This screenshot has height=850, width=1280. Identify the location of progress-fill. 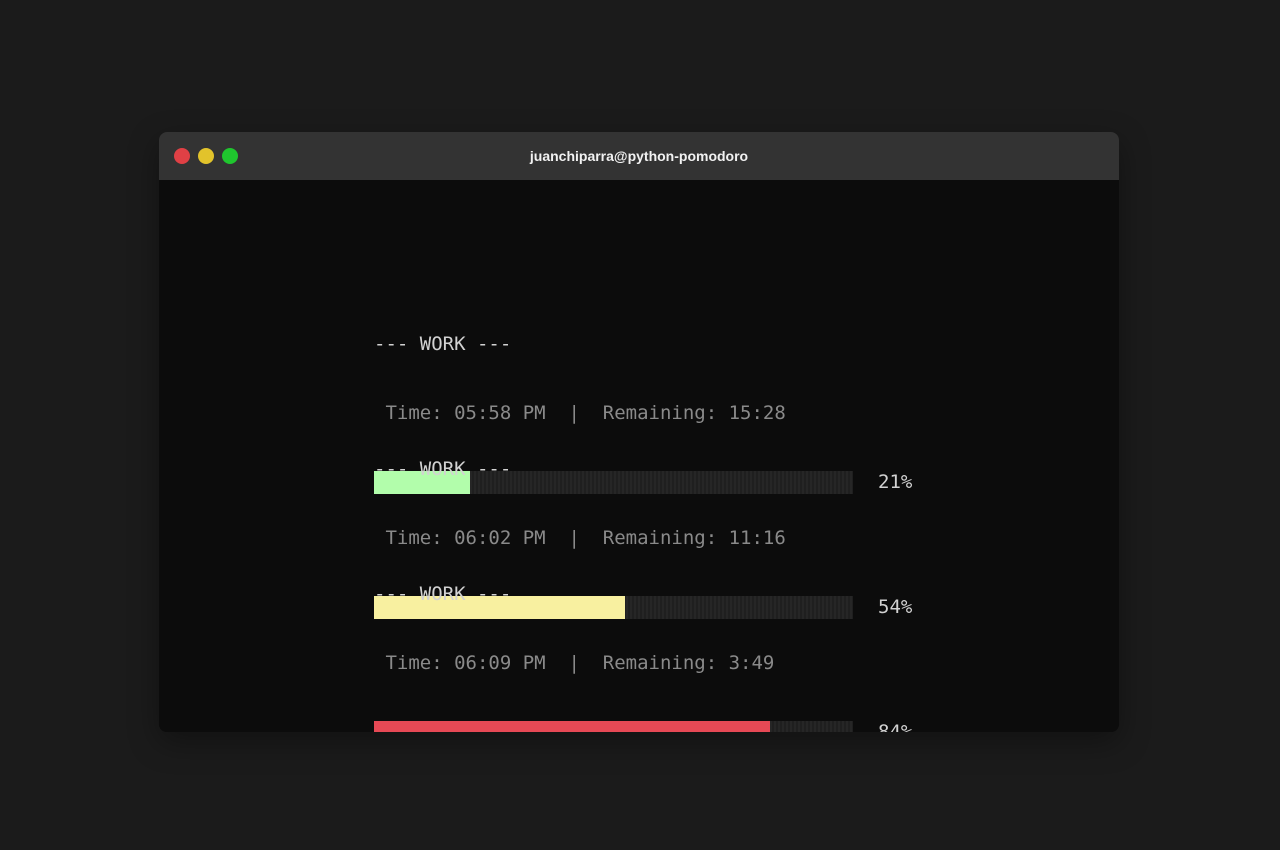
(572, 726).